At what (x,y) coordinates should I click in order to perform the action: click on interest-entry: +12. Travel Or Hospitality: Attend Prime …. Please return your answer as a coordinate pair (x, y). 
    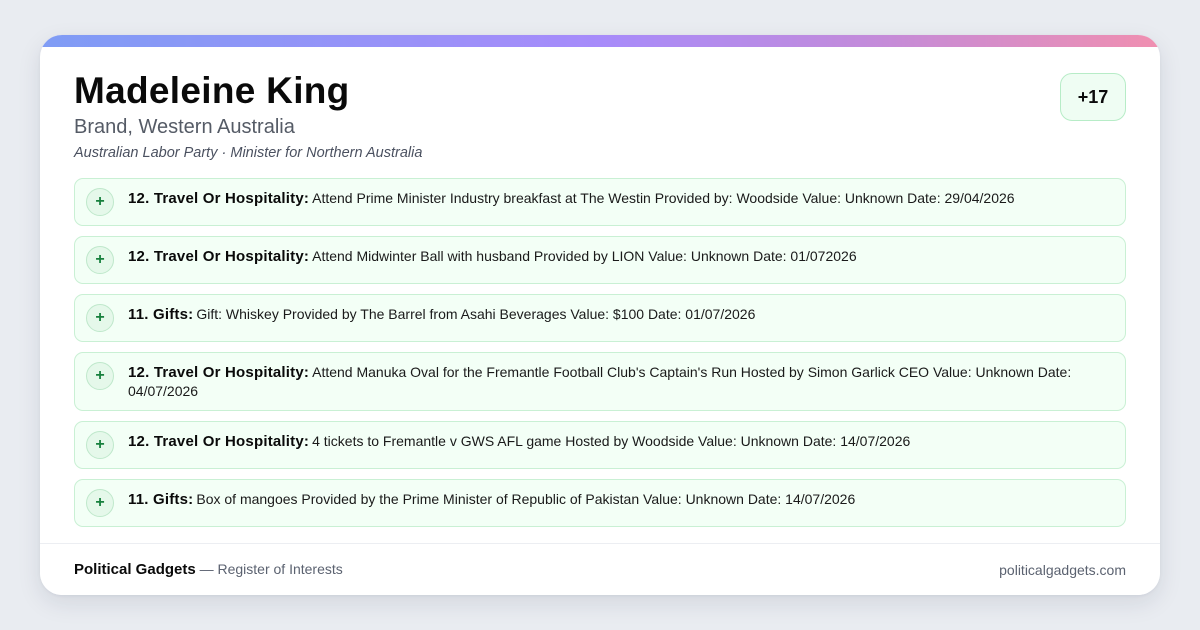
    Looking at the image, I should click on (600, 202).